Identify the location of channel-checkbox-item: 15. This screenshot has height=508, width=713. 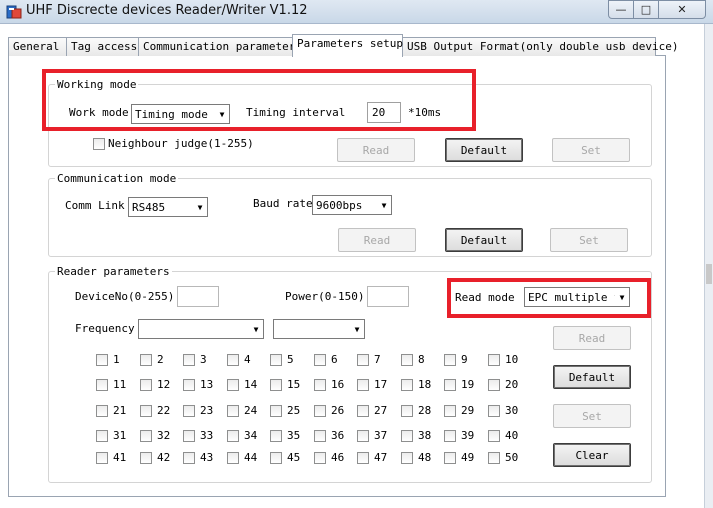
(285, 384).